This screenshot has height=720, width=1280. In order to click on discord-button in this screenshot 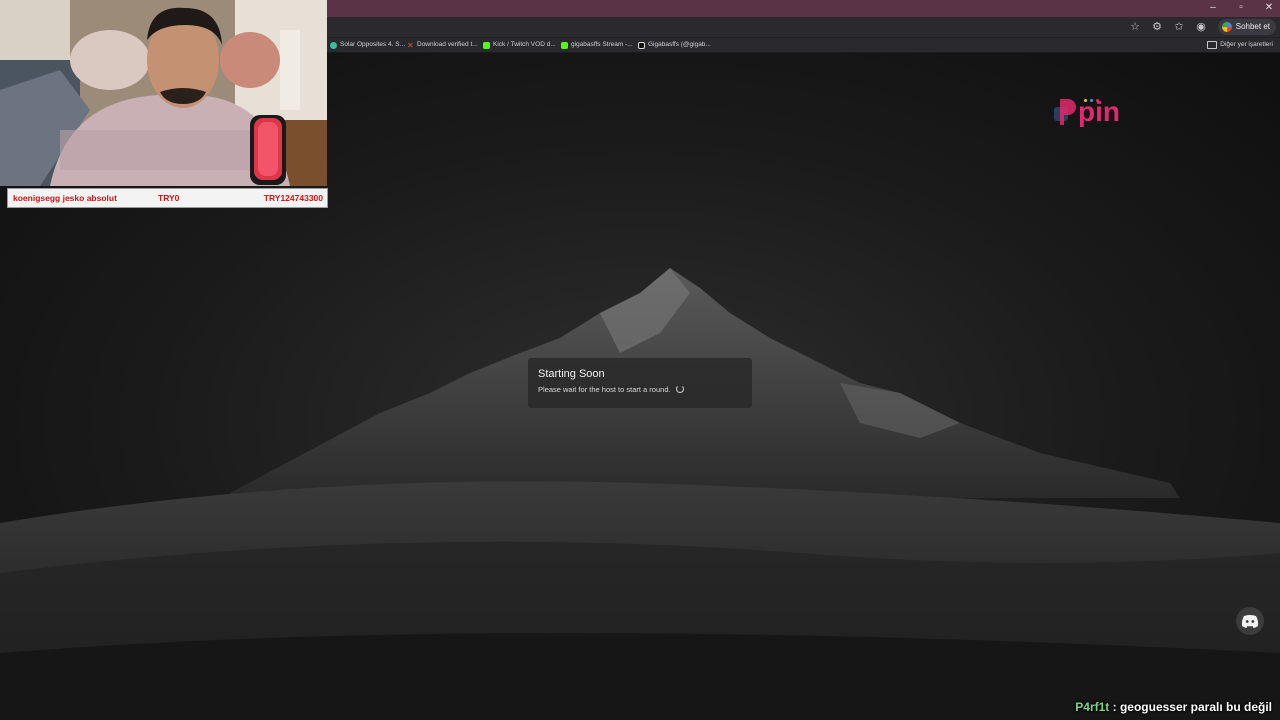, I will do `click(1250, 621)`.